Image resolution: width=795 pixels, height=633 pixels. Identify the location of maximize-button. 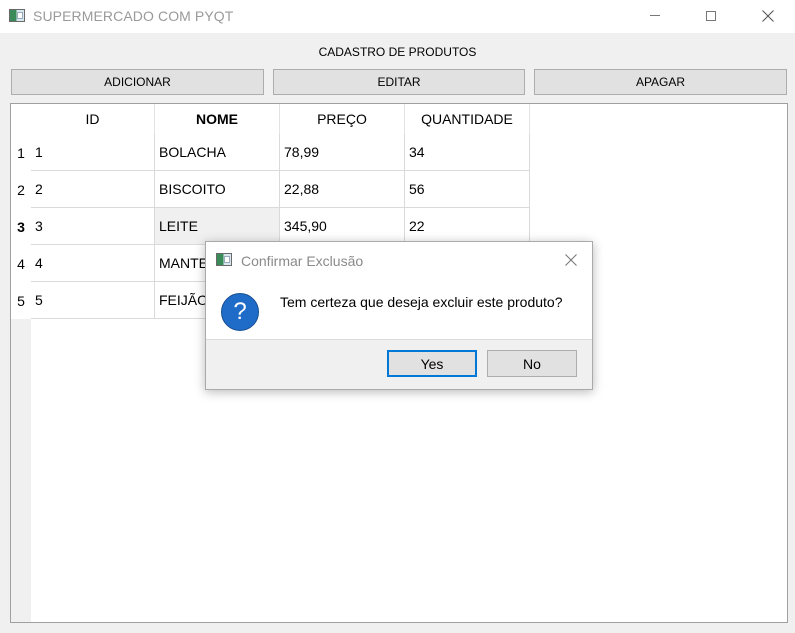
(711, 15).